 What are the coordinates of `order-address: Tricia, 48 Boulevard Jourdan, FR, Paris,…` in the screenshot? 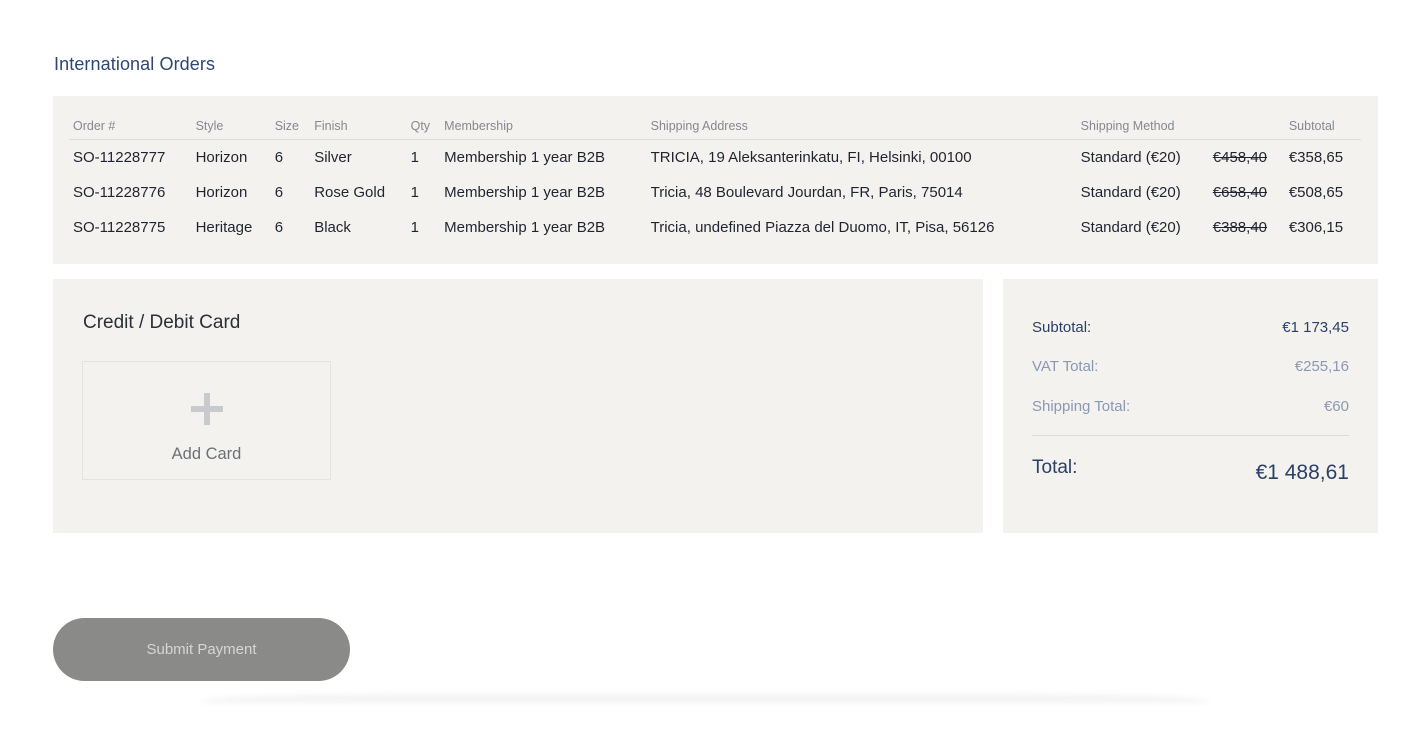 It's located at (806, 192).